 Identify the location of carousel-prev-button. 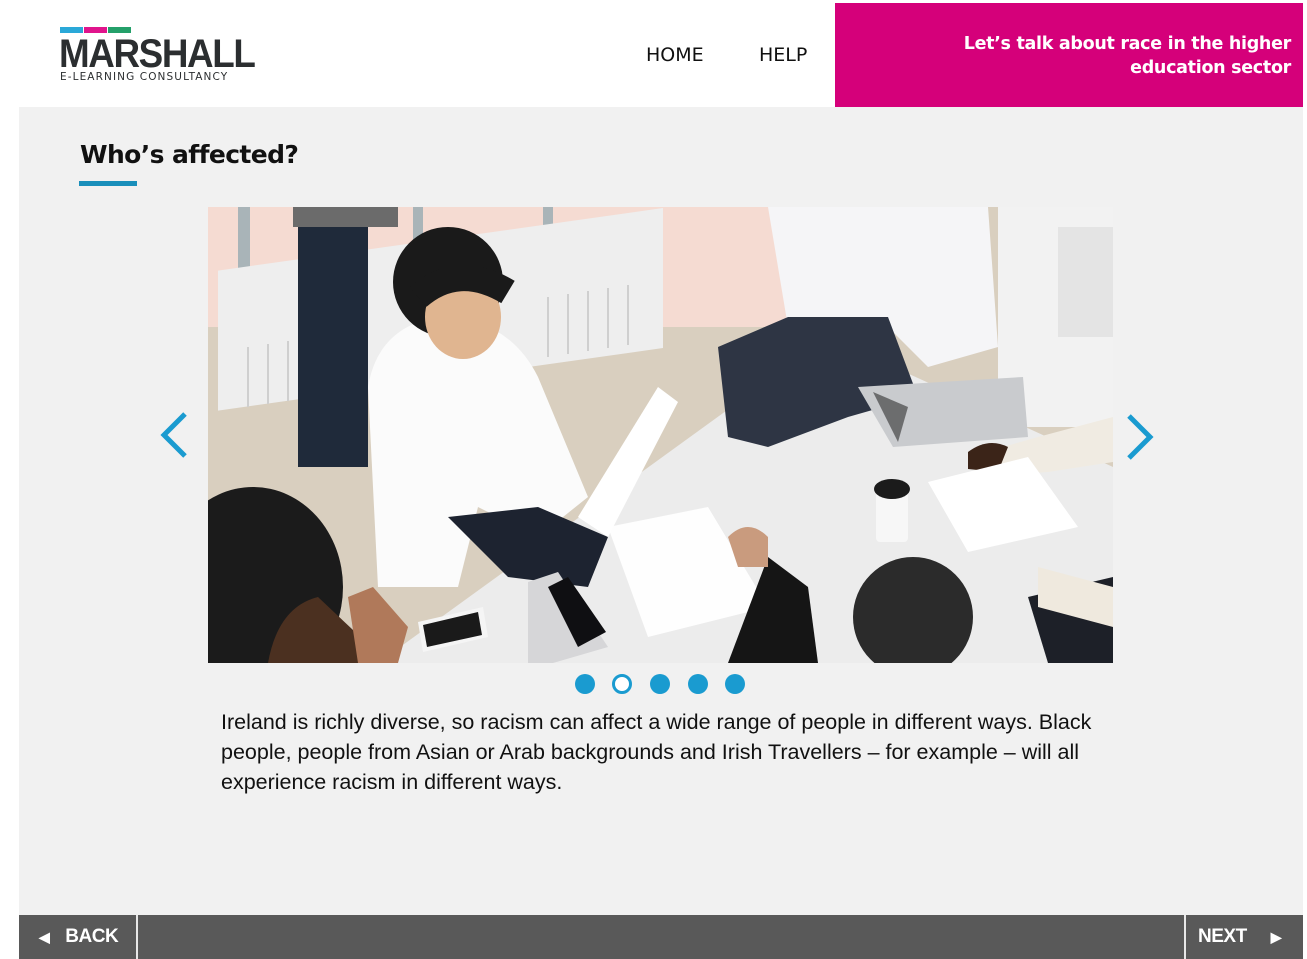
(174, 437).